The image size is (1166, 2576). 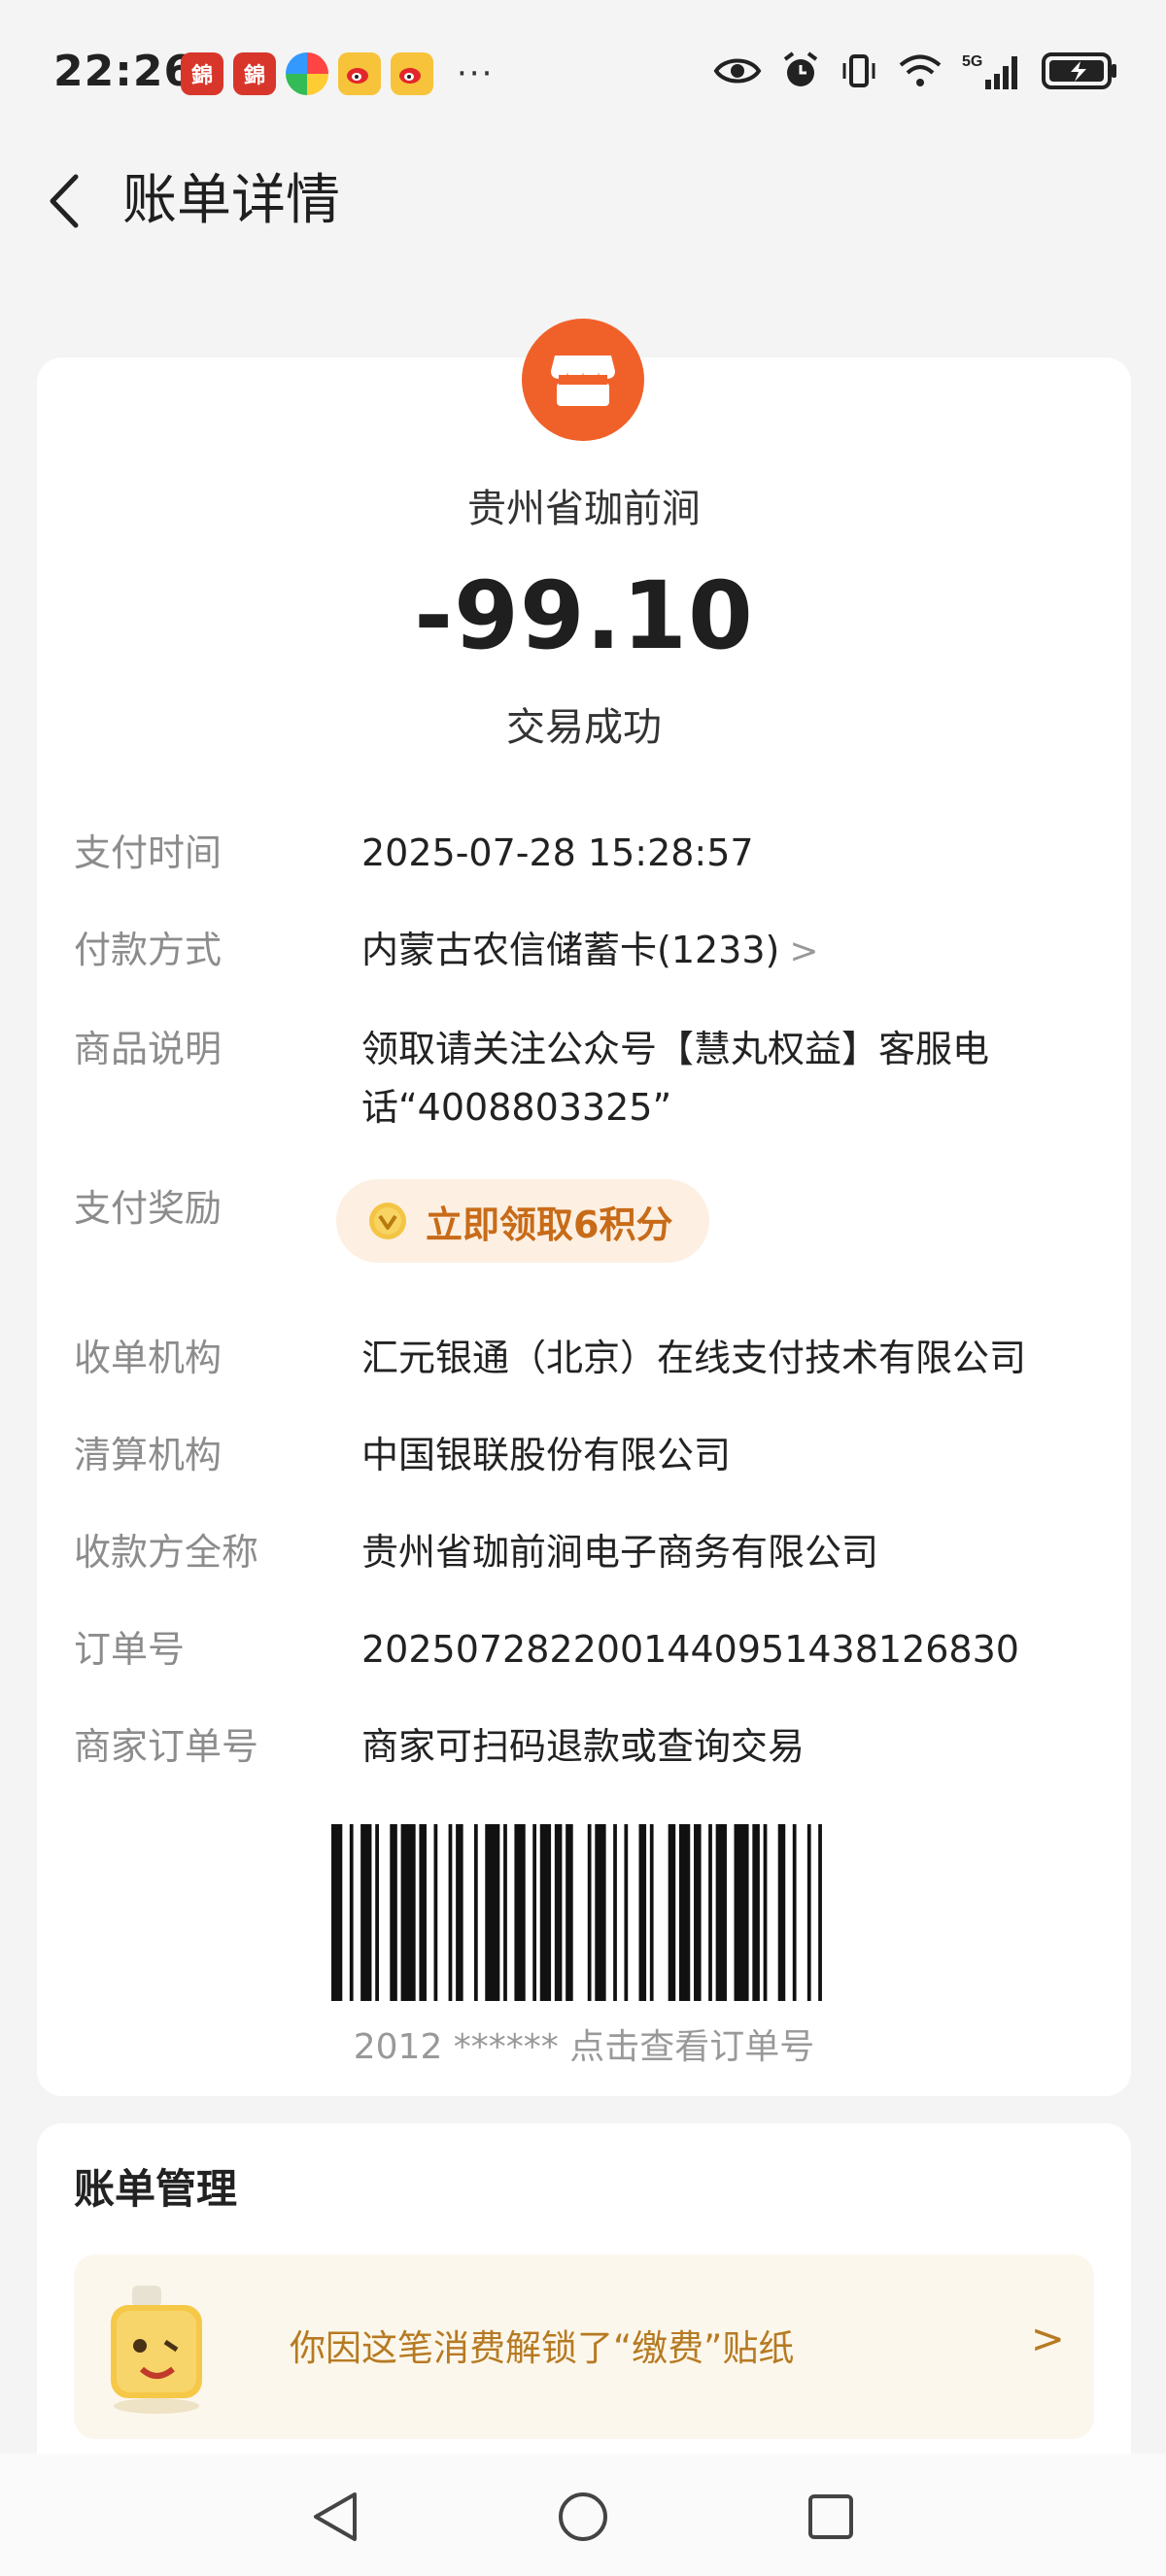 What do you see at coordinates (549, 1224) in the screenshot?
I see `claim-points-label: 立即领取6积分` at bounding box center [549, 1224].